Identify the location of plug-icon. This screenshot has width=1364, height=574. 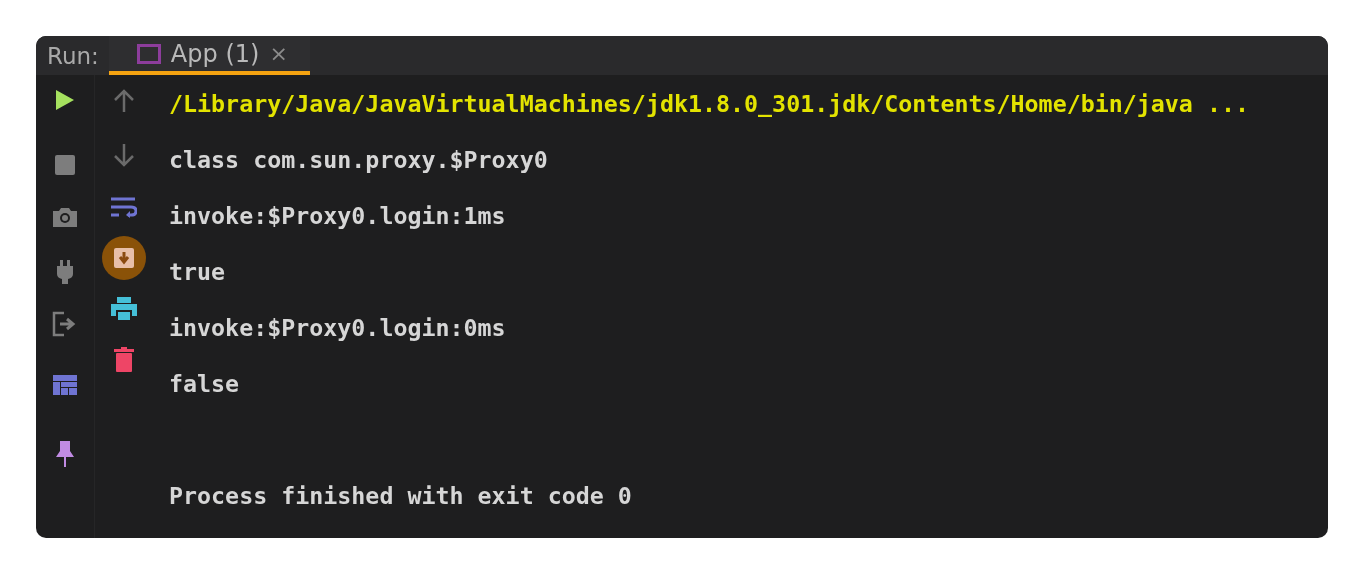
(65, 272).